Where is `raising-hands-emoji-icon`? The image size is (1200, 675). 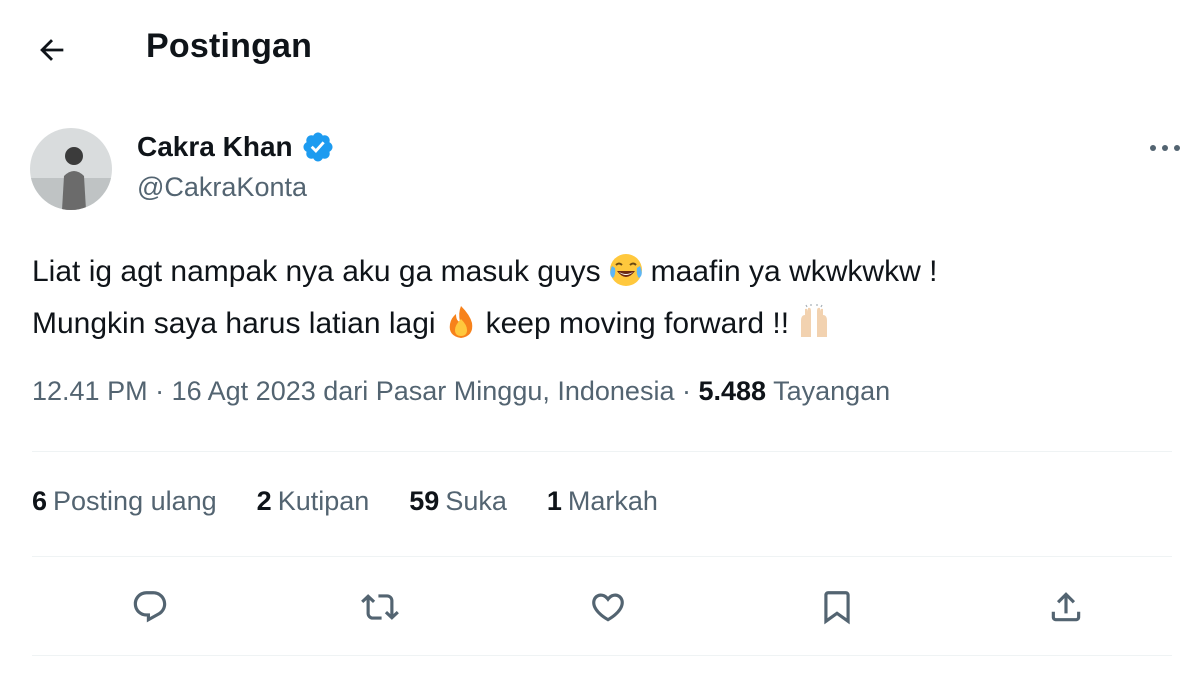
raising-hands-emoji-icon is located at coordinates (814, 320).